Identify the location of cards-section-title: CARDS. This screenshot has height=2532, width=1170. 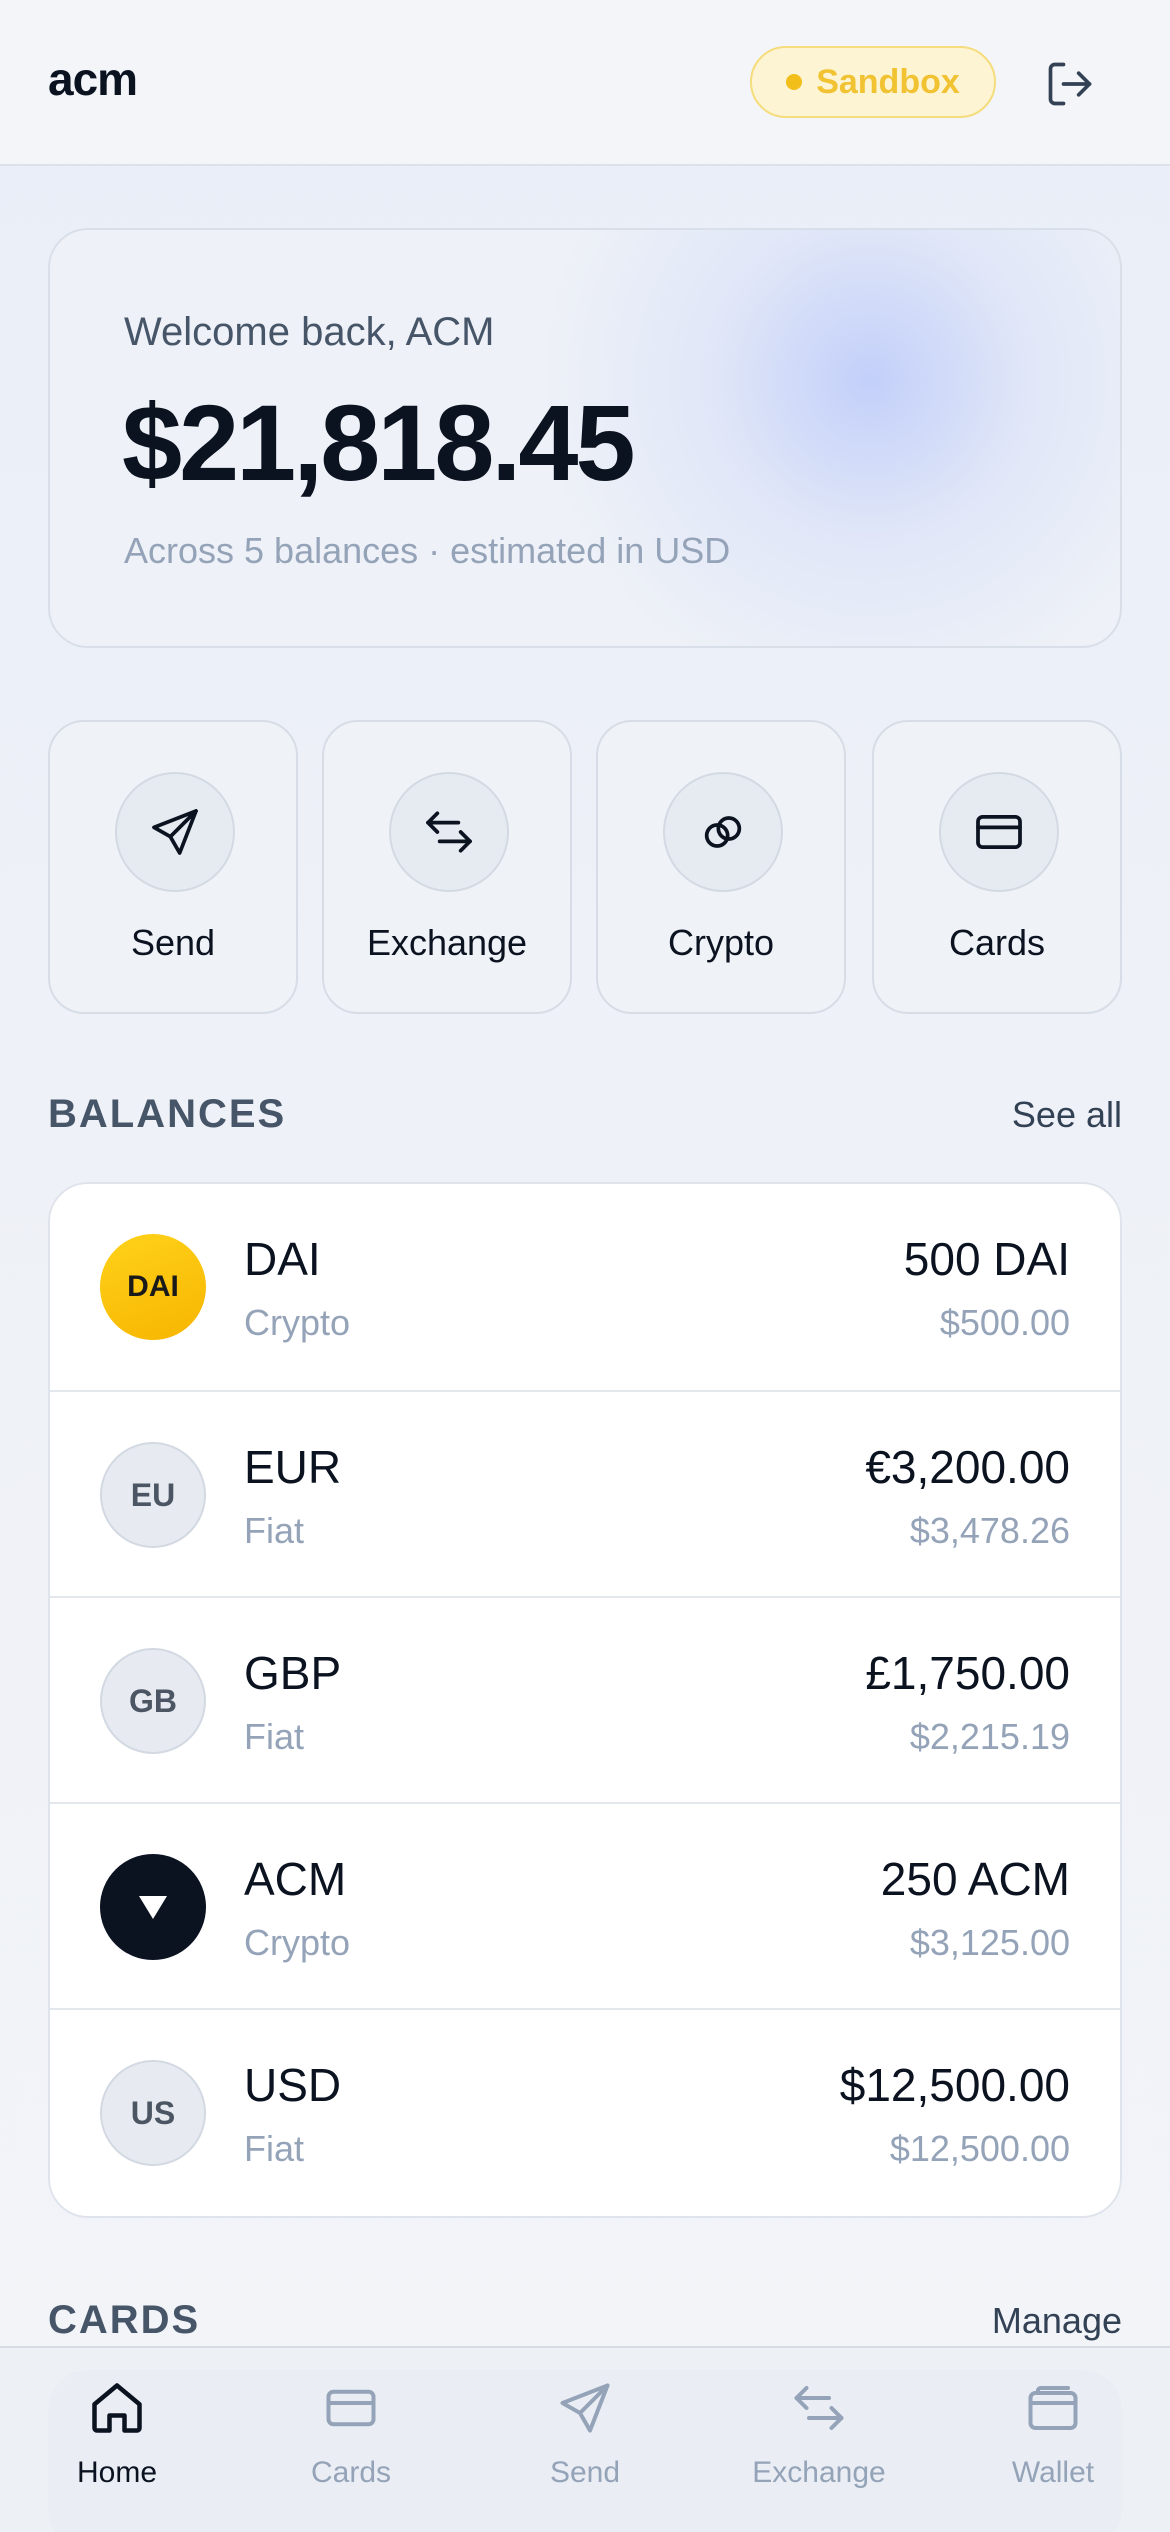
(124, 2320).